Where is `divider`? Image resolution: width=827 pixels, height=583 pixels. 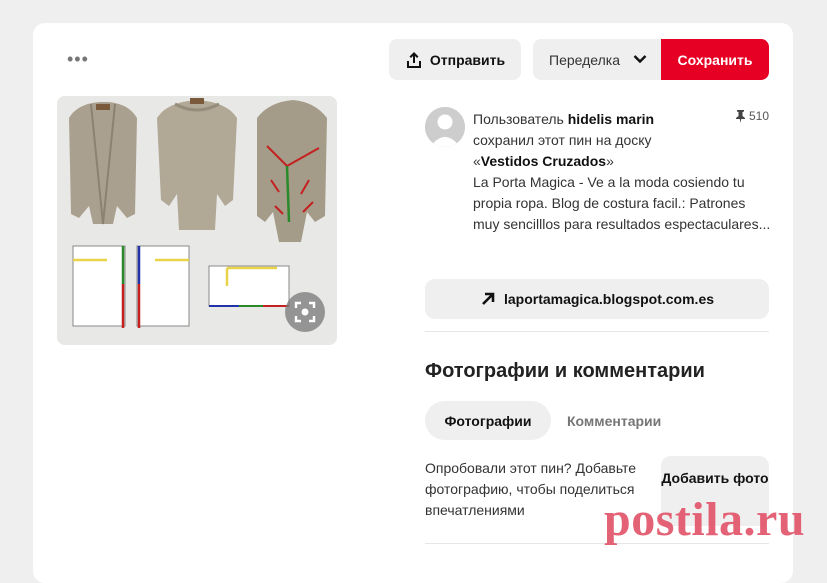 divider is located at coordinates (597, 331).